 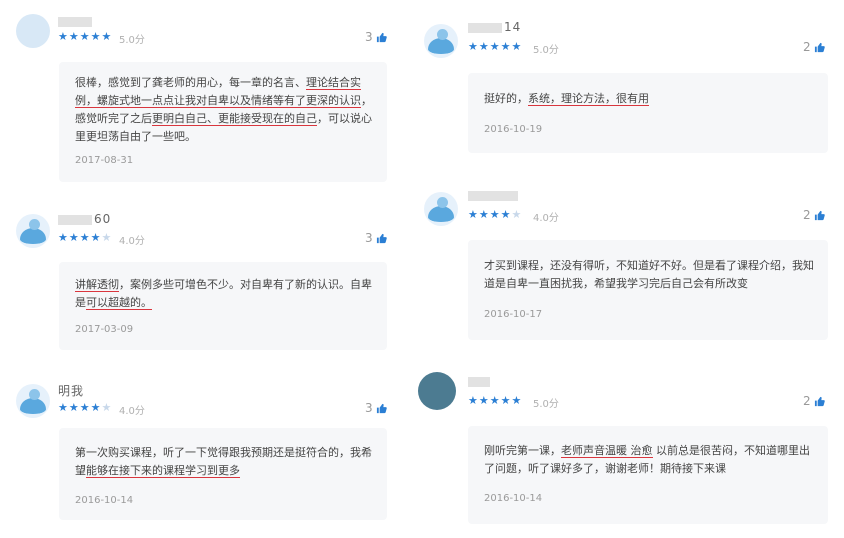 What do you see at coordinates (104, 160) in the screenshot?
I see `review-date: 2017-08-31` at bounding box center [104, 160].